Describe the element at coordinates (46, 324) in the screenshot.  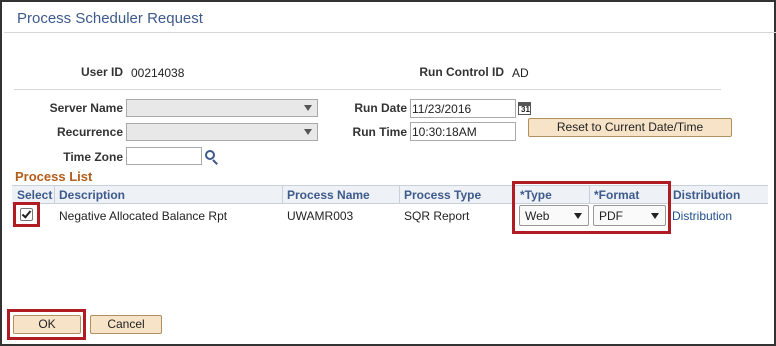
I see `highlight-ok-box` at that location.